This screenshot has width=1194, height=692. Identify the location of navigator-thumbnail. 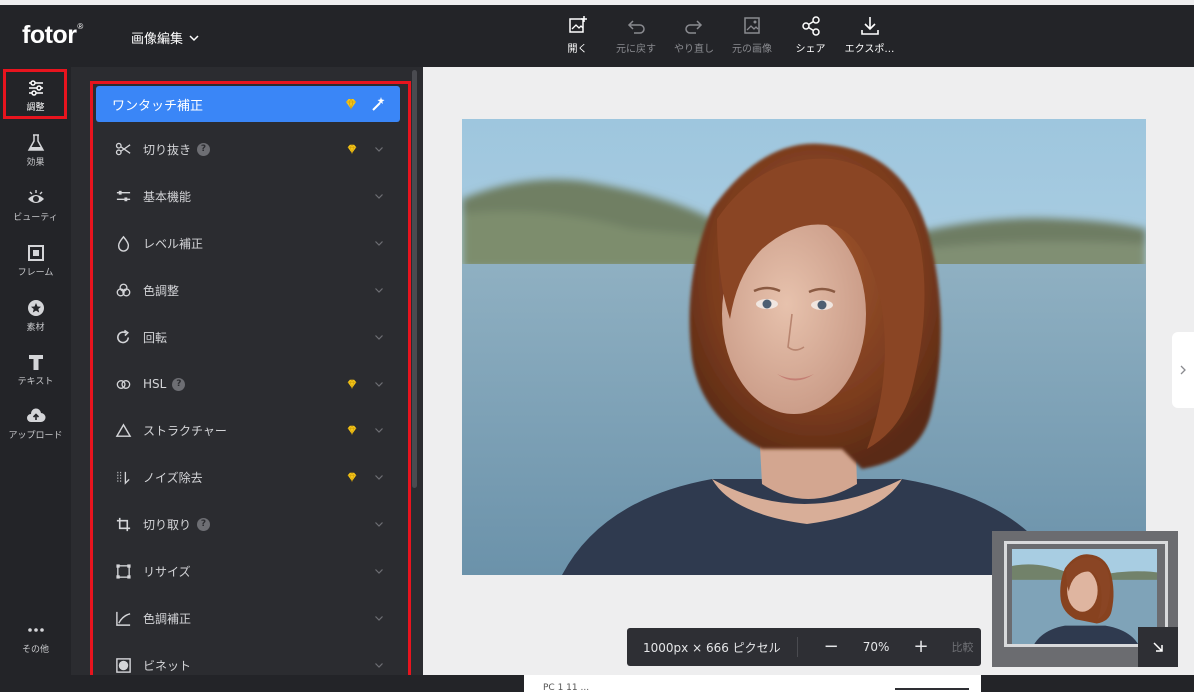
(1084, 597).